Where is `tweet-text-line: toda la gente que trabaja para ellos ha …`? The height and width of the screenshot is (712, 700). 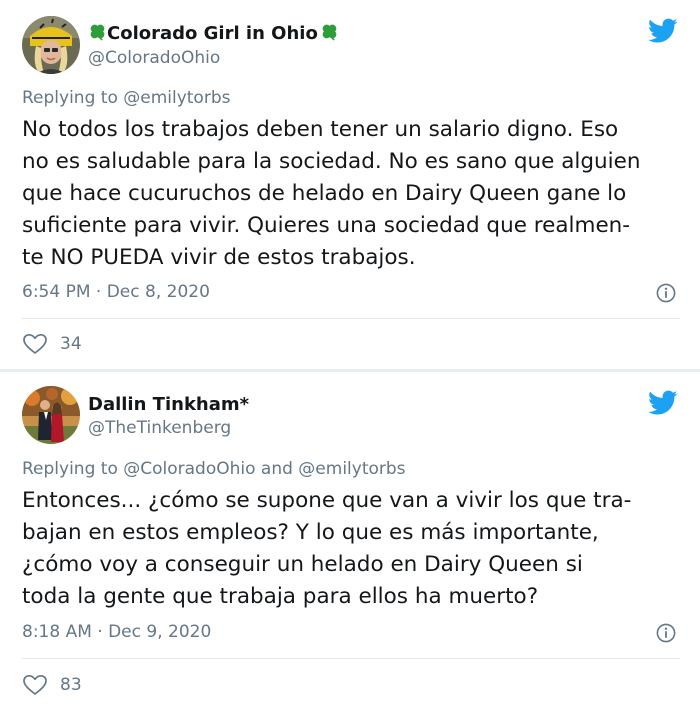
tweet-text-line: toda la gente que trabaja para ellos ha … is located at coordinates (280, 596).